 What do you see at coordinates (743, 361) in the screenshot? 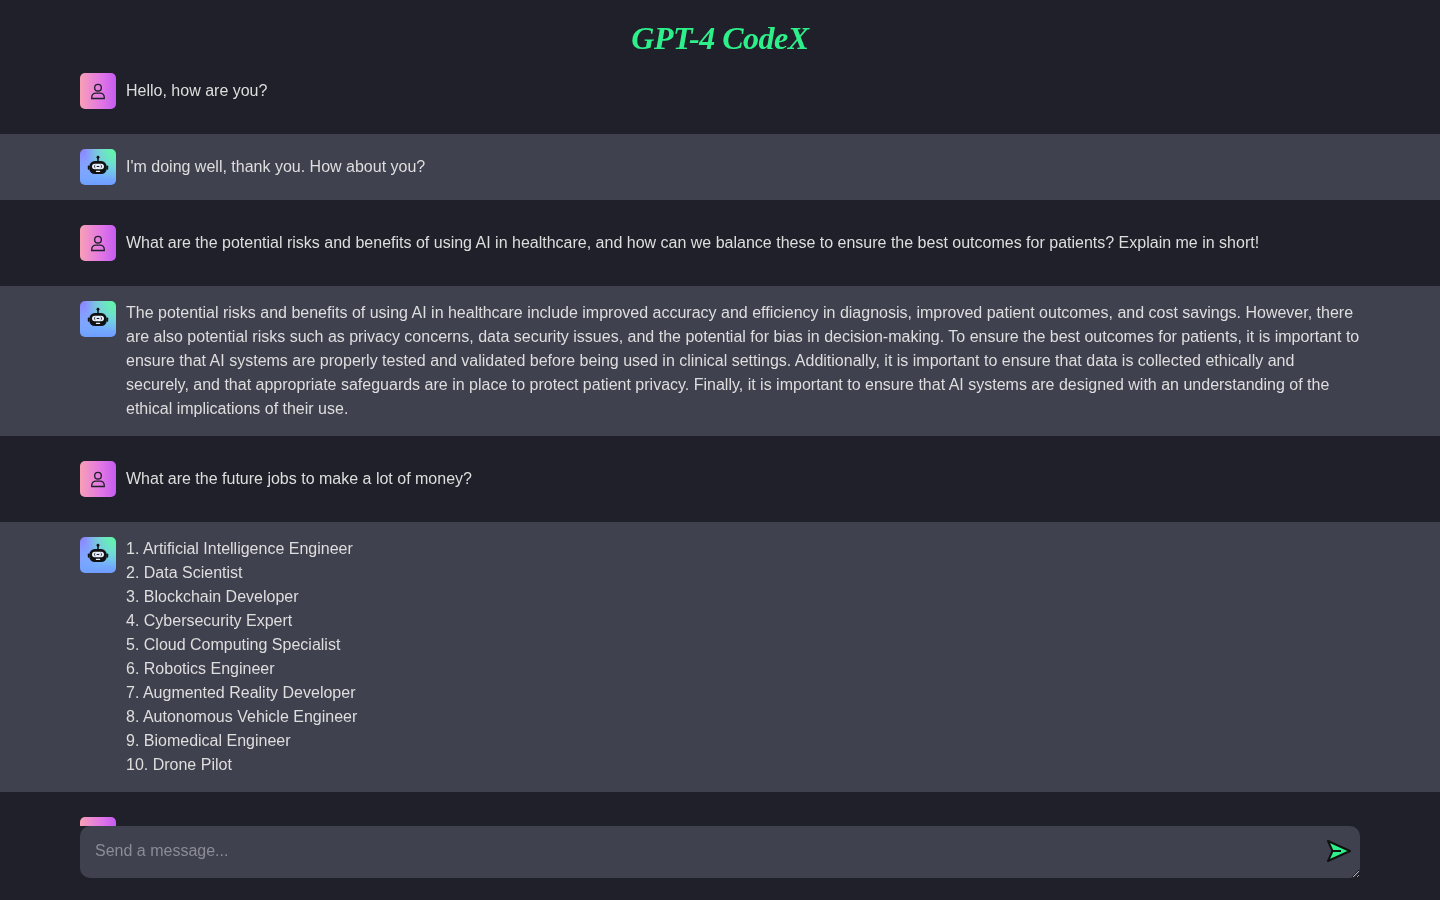
I see `message-text: The potential risks and benefits of using AI in healthcare include improved accuracy and efficiency in diagnosis, improved patient outcomes, and cost savings. However, there are also potential risks such as privacy concerns, data security issues, and the potential for bias in decision-making. To ensure the best outcomes for patients, it is important to ensure that AI systems are properly tested and validated before being used in clinical settings. Additionally, it is important to ensure that data is collected ethically and securely, and that appropriate safeguards are in place to protect patient privacy. Finally, it is important to ensure that AI systems are designed with an understanding of the ethical implications of their use.` at bounding box center [743, 361].